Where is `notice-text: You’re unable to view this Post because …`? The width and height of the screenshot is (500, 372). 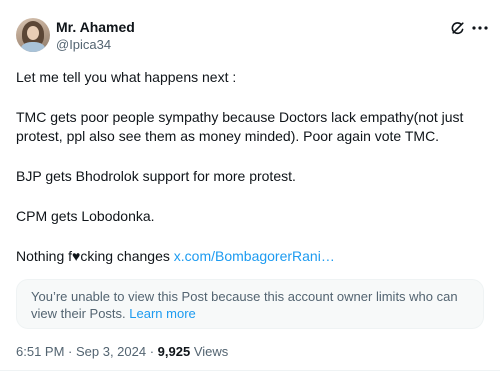
notice-text: You’re unable to view this Post because … is located at coordinates (244, 305).